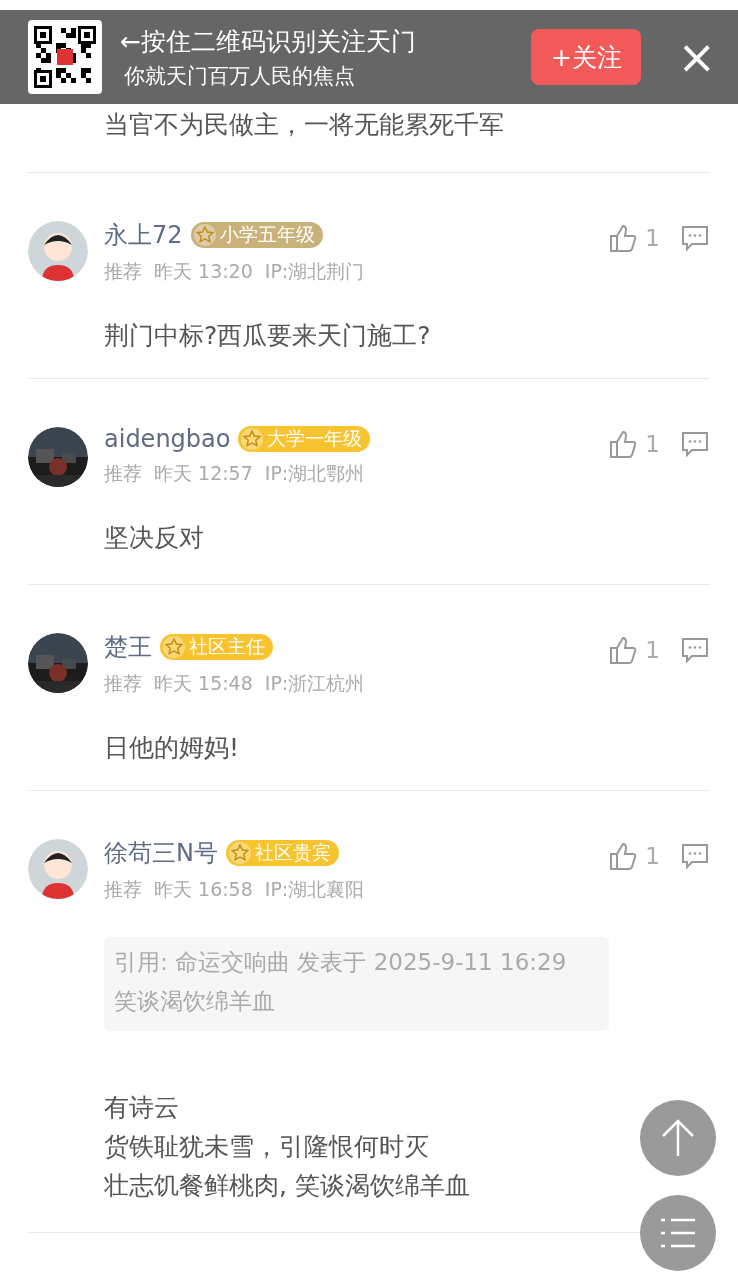 The width and height of the screenshot is (738, 1280). I want to click on comment-line: 壮志饥餐鲜桃肉, 笑谈渴饮绵羊血, so click(287, 1186).